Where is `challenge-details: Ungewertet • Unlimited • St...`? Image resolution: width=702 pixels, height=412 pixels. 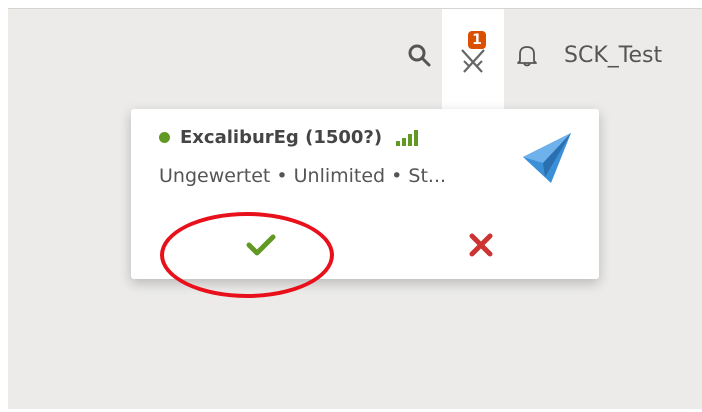 challenge-details: Ungewertet • Unlimited • St... is located at coordinates (303, 176).